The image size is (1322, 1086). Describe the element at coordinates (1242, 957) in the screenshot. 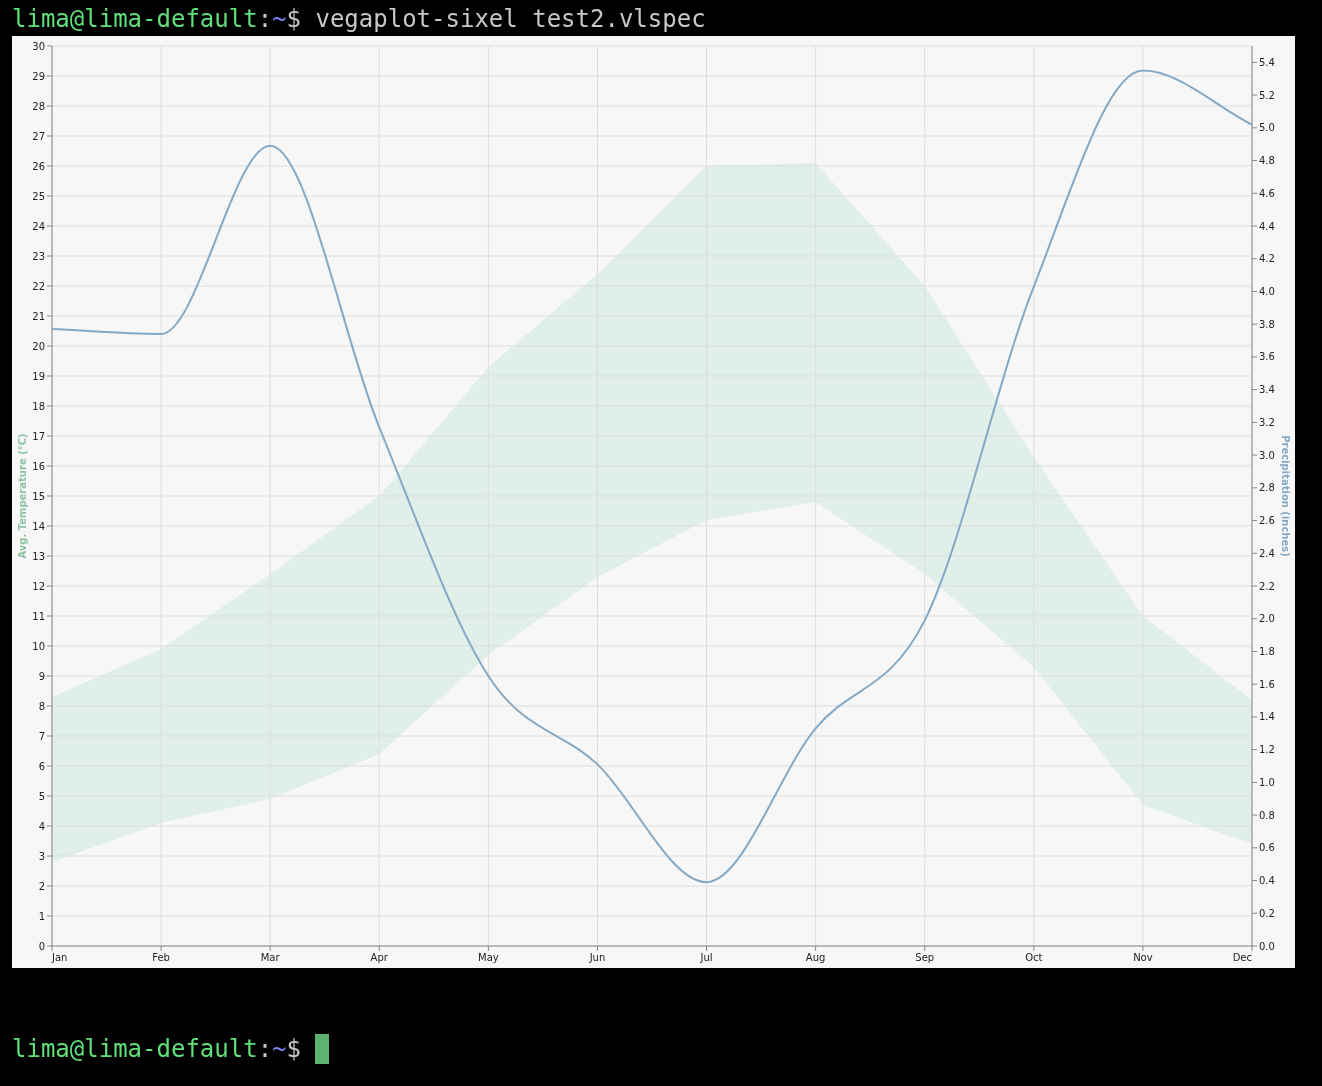

I see `x-tick-label: Dec` at that location.